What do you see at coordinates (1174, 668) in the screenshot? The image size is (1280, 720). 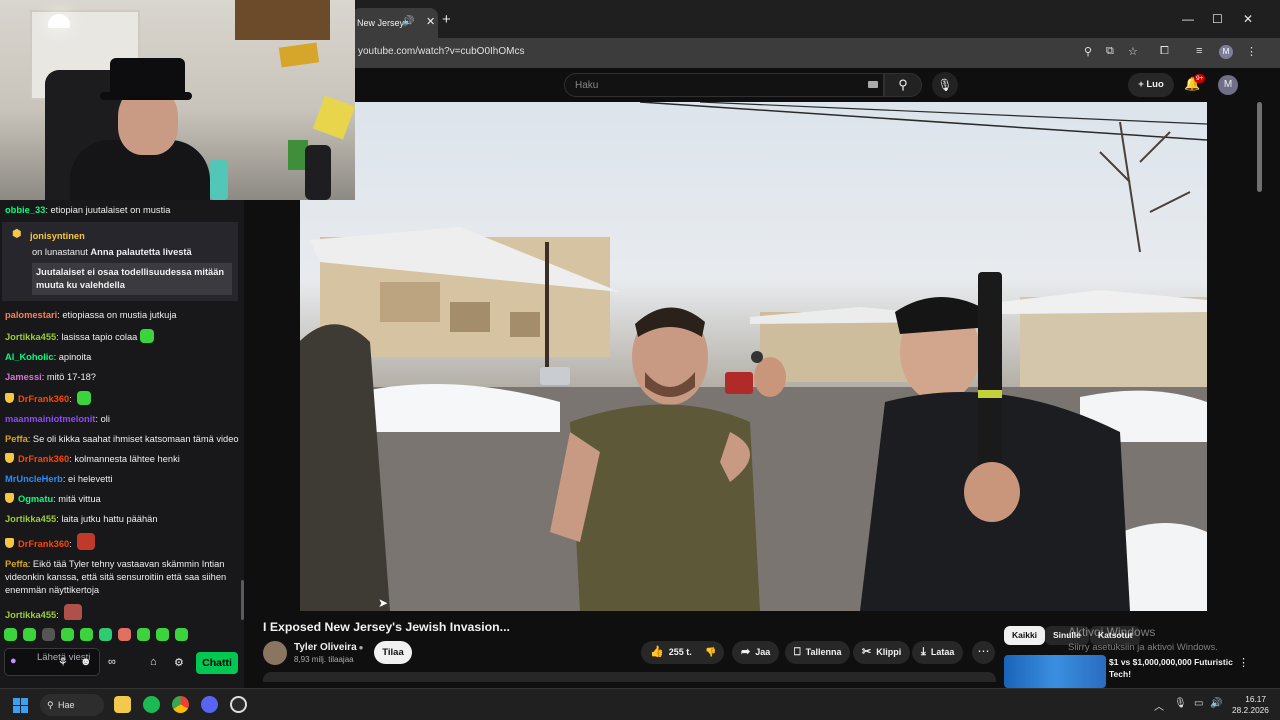 I see `recommended-video-title: $1 vs $1,000,000,000 Futuristic Tech!` at bounding box center [1174, 668].